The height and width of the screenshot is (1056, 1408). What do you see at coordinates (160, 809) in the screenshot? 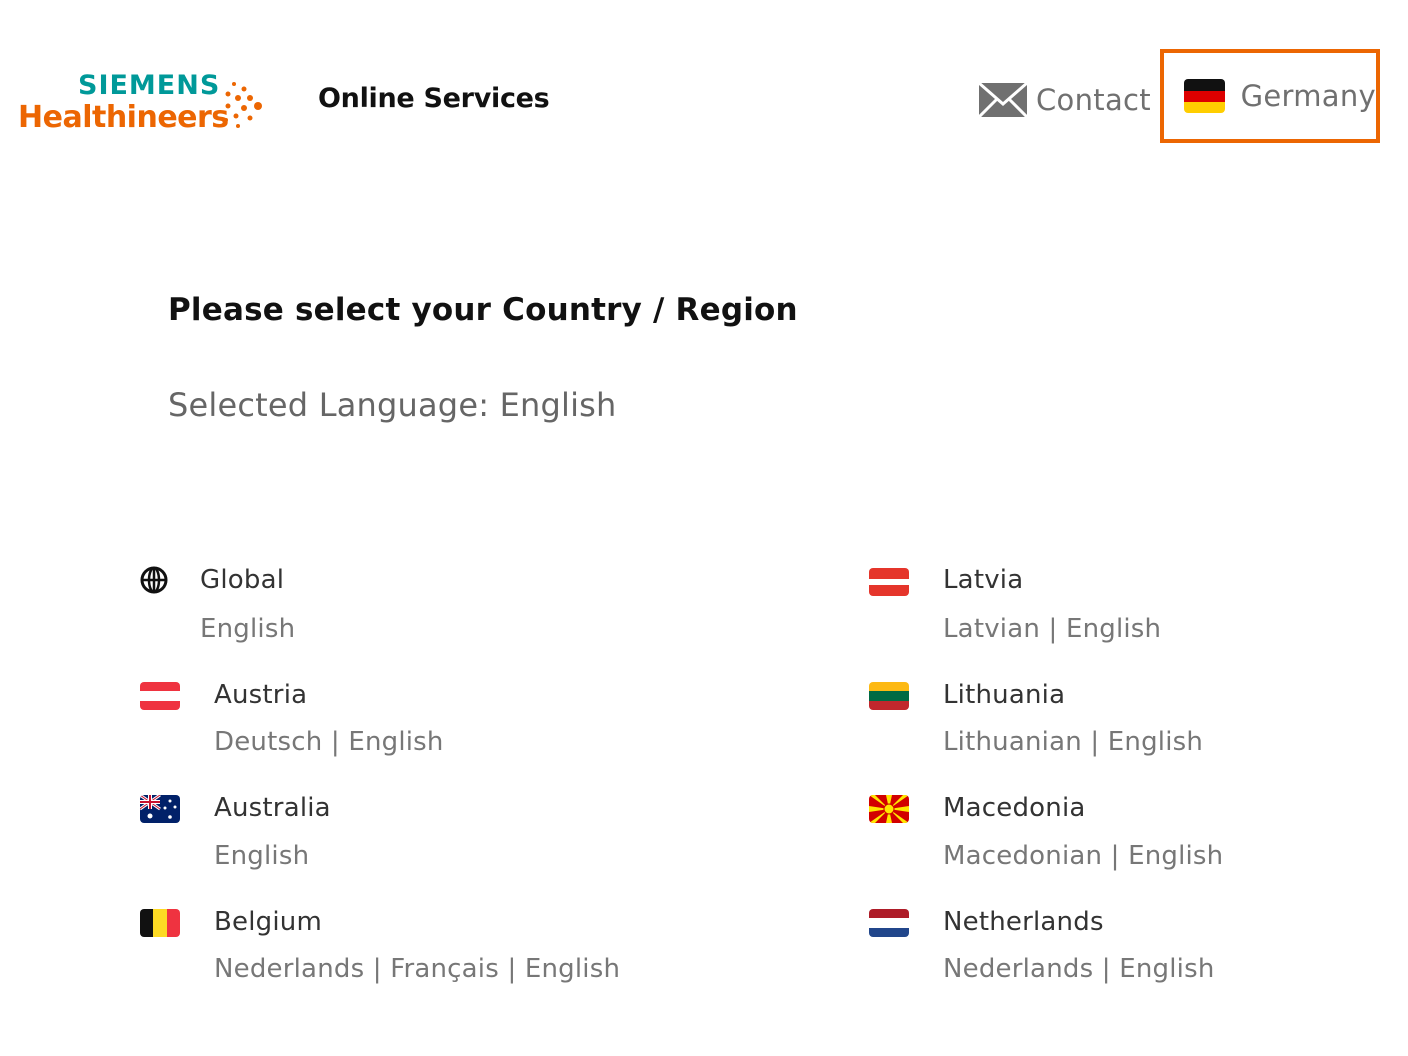
I see `australia-flag-icon` at bounding box center [160, 809].